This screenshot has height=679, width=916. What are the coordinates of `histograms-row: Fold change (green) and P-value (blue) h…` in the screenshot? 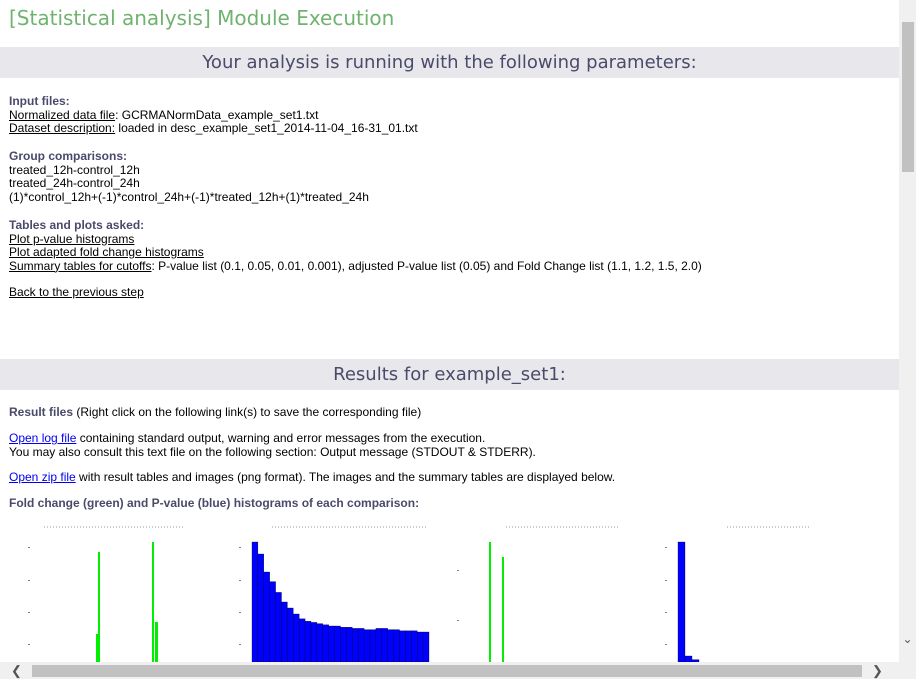 It's located at (214, 503).